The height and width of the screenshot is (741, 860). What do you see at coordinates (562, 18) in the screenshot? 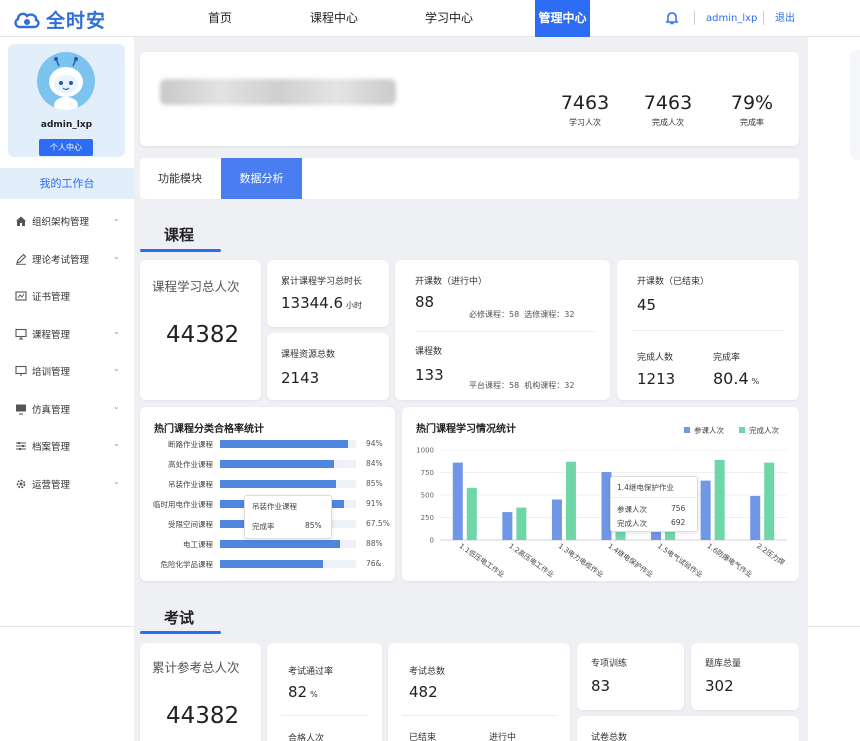
I see `nav-management-center: 管理中心` at bounding box center [562, 18].